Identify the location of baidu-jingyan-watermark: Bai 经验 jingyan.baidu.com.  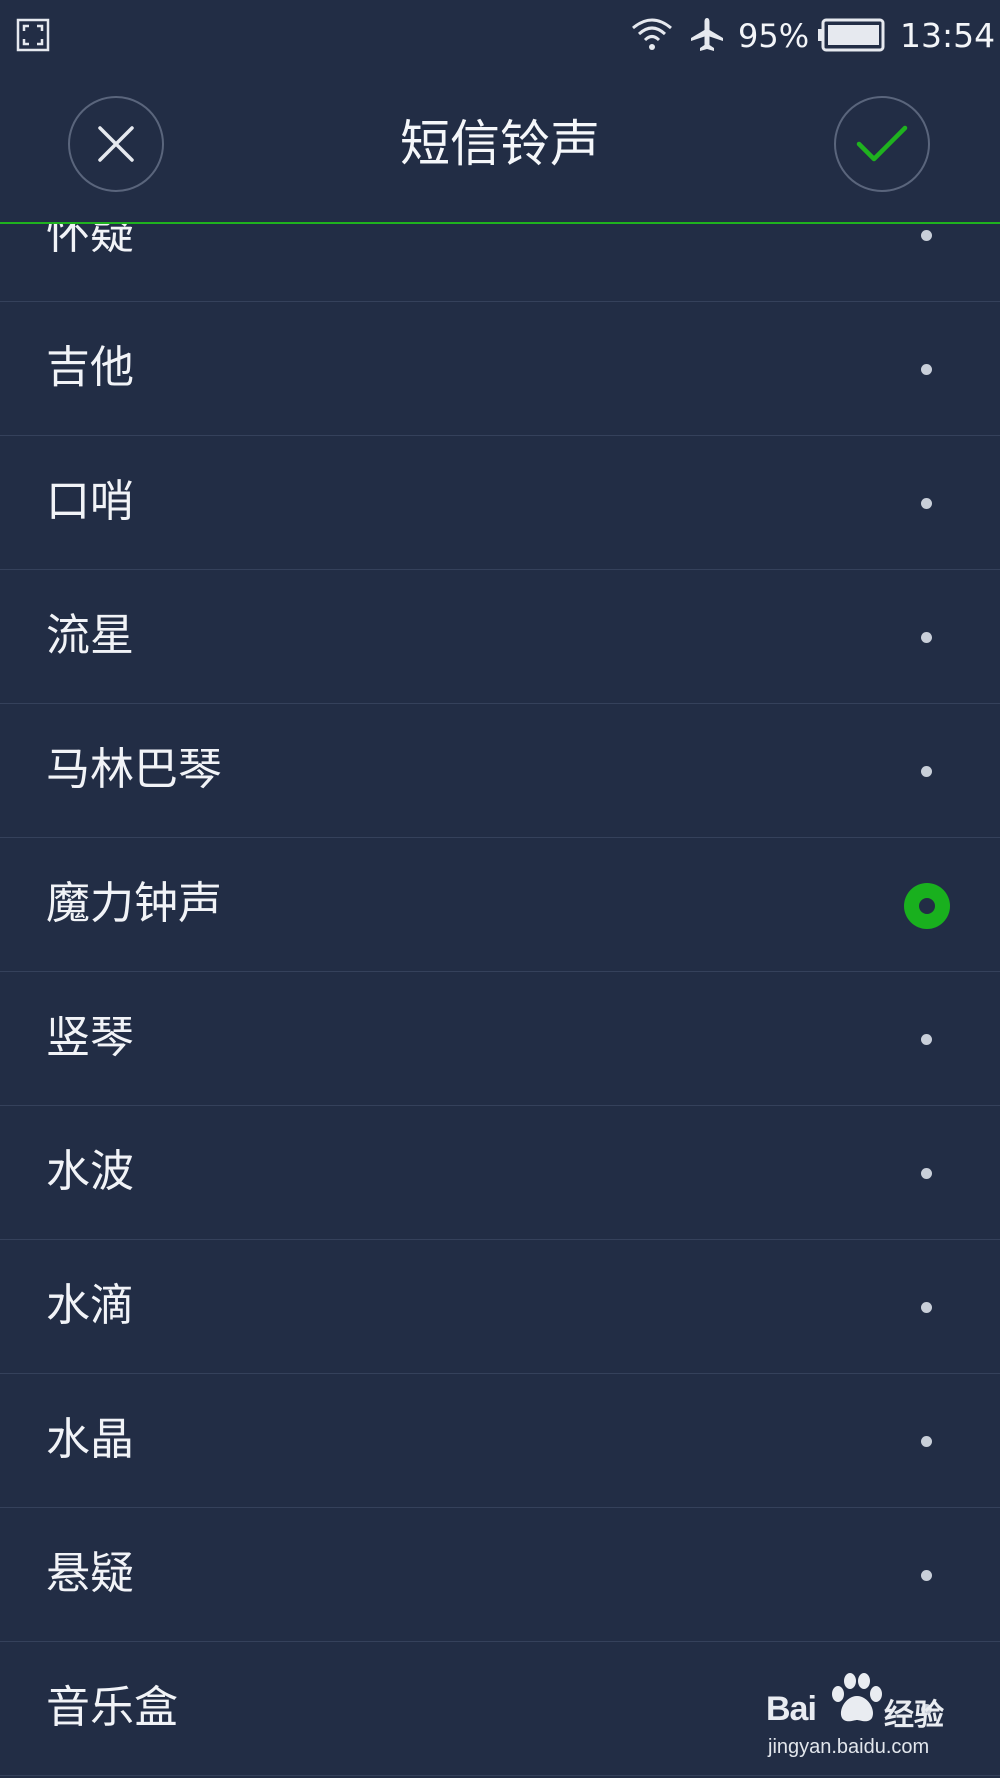
(860, 1718).